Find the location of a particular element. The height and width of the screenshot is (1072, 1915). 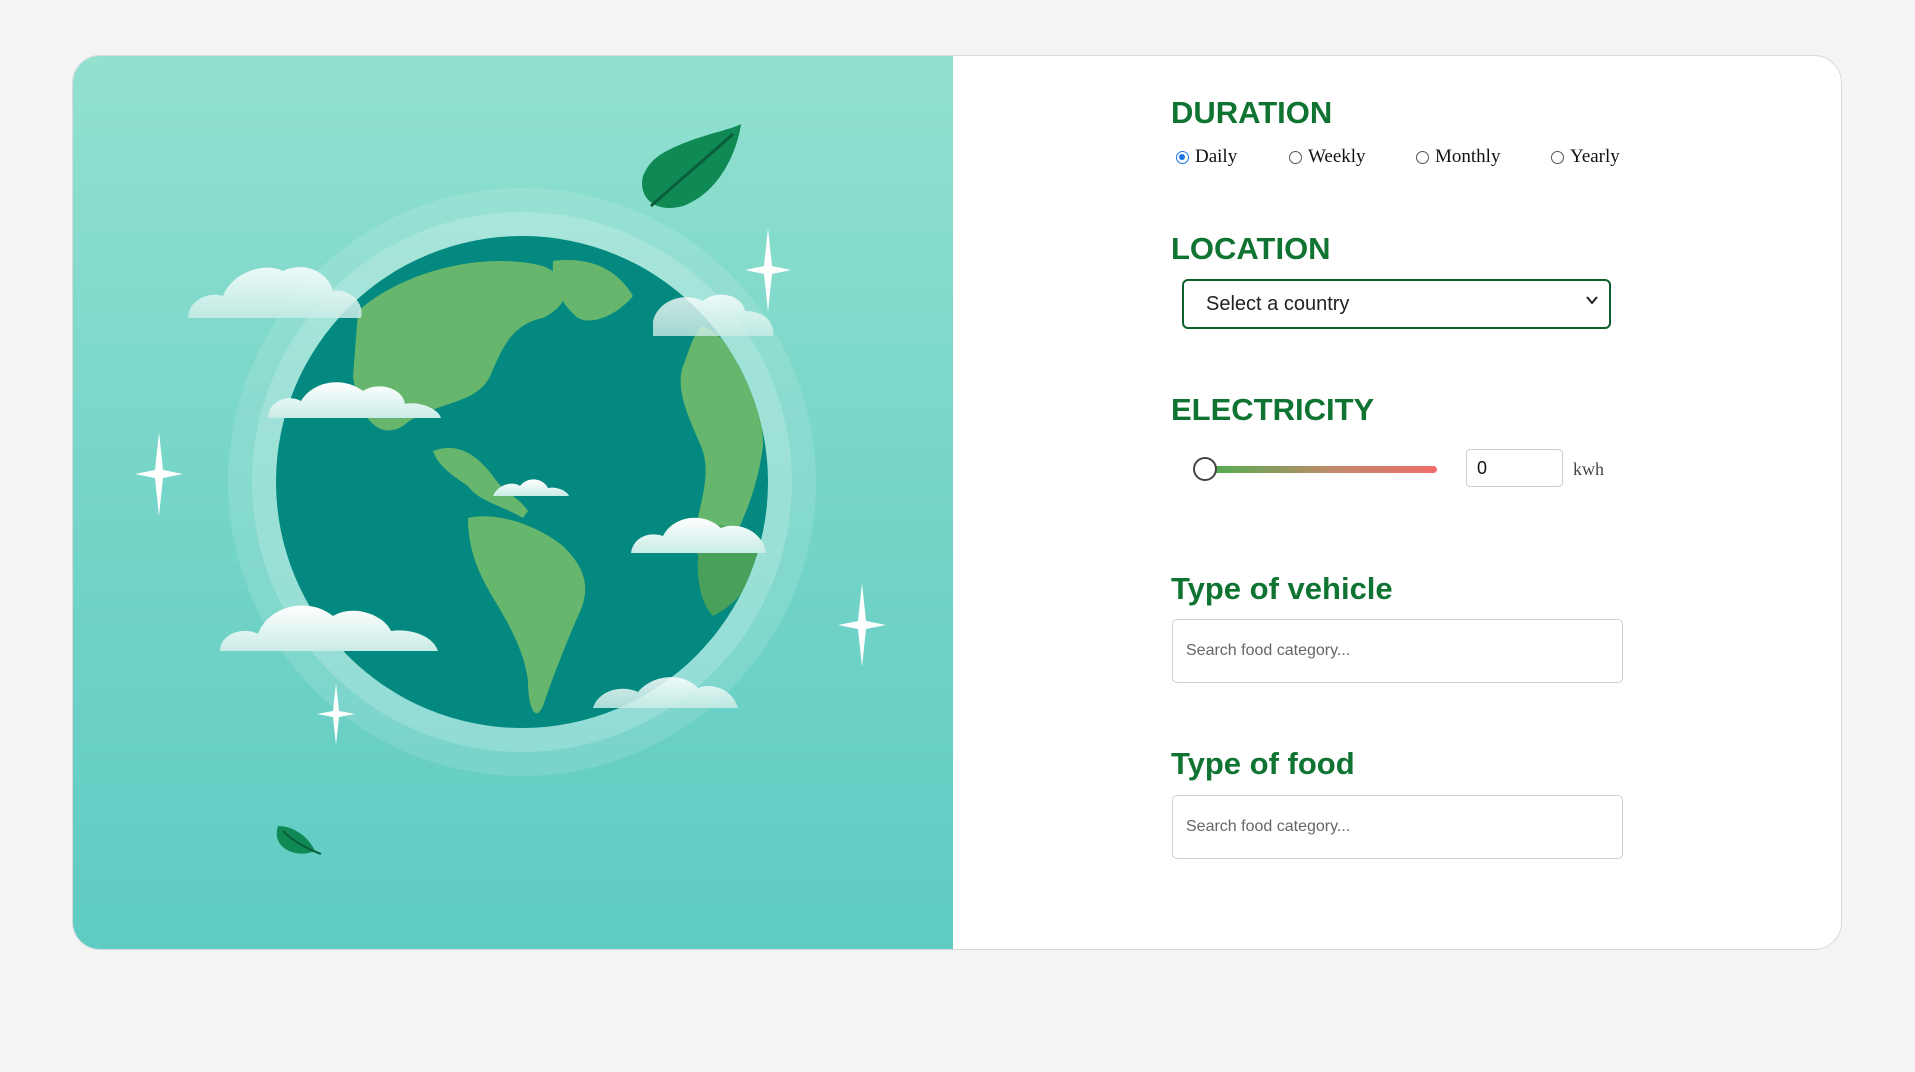

duration-title: DURATION is located at coordinates (1252, 112).